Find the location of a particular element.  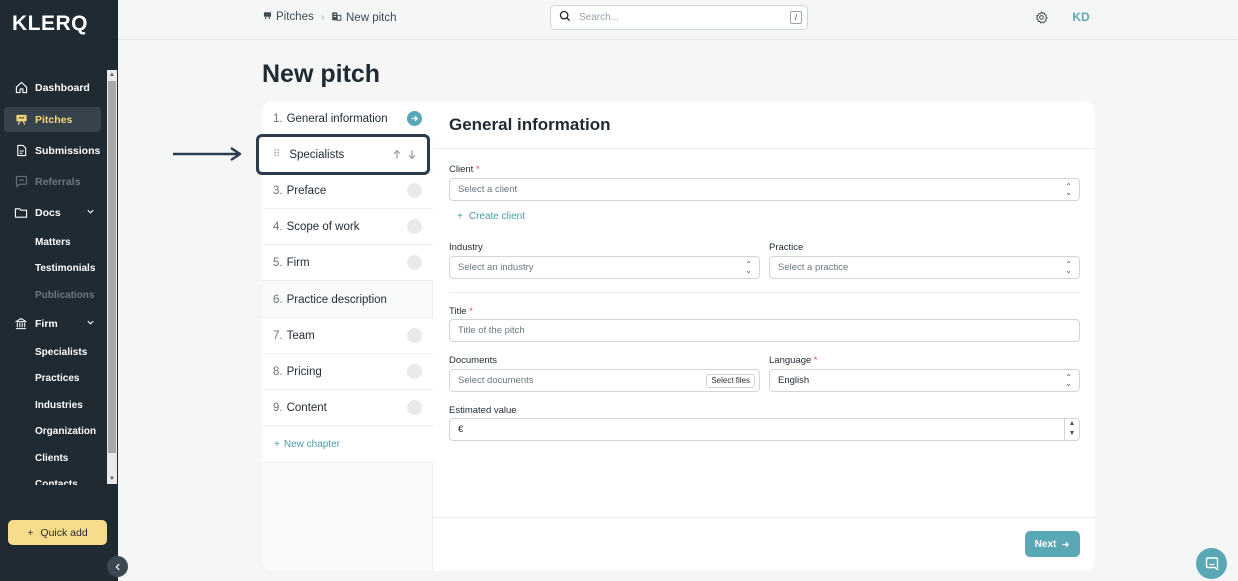

top-bar: Pitches › New pitch / KD is located at coordinates (678, 20).